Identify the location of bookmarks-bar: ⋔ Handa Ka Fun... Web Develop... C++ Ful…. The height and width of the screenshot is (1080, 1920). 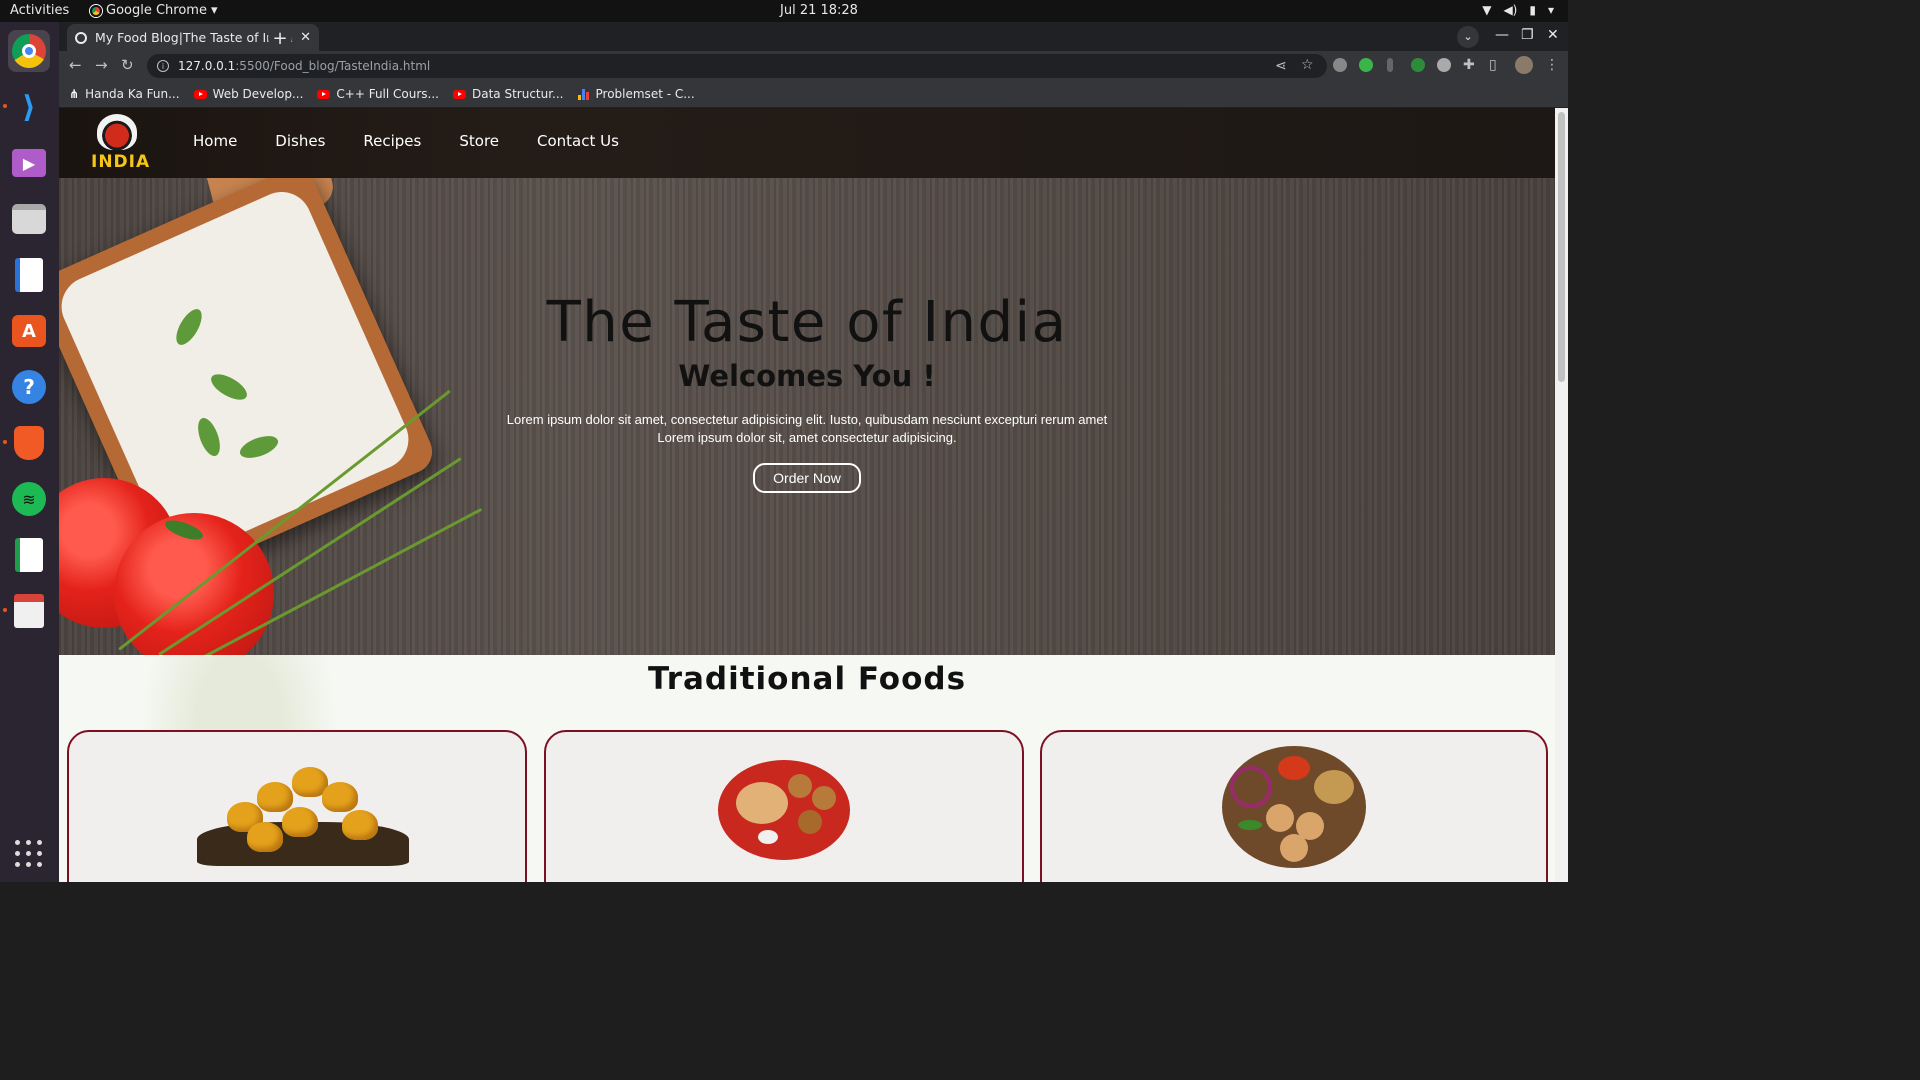
(813, 94).